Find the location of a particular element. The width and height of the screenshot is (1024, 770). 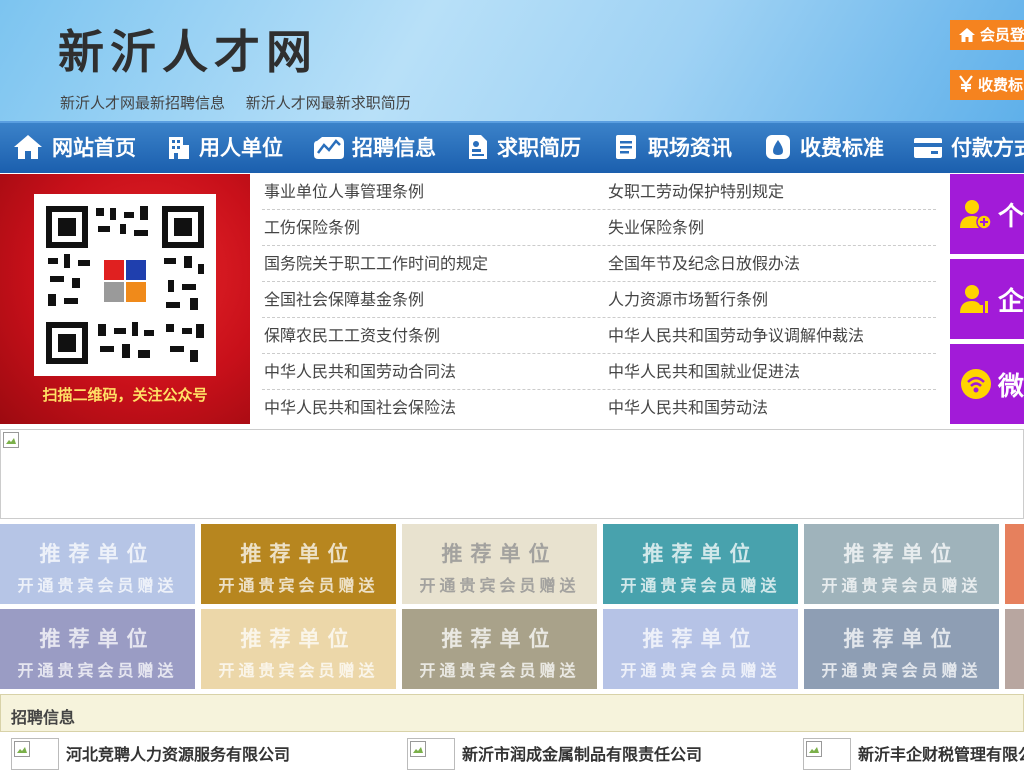

law-link: 人力资源市场暂行条例 is located at coordinates (688, 300).